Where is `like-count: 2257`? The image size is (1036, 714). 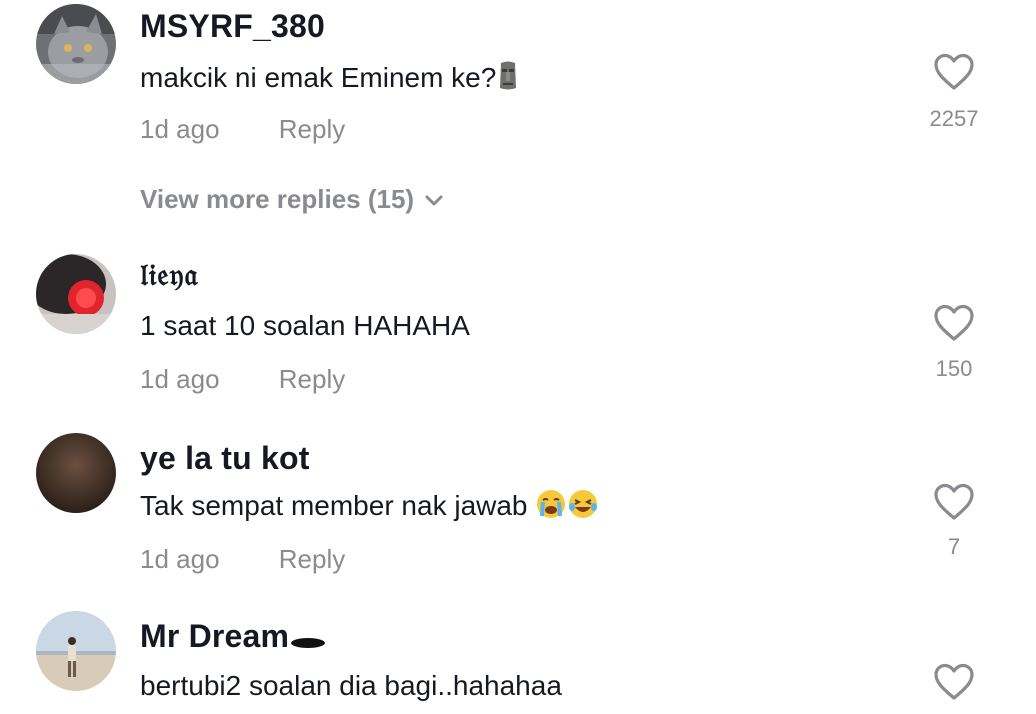
like-count: 2257 is located at coordinates (954, 118).